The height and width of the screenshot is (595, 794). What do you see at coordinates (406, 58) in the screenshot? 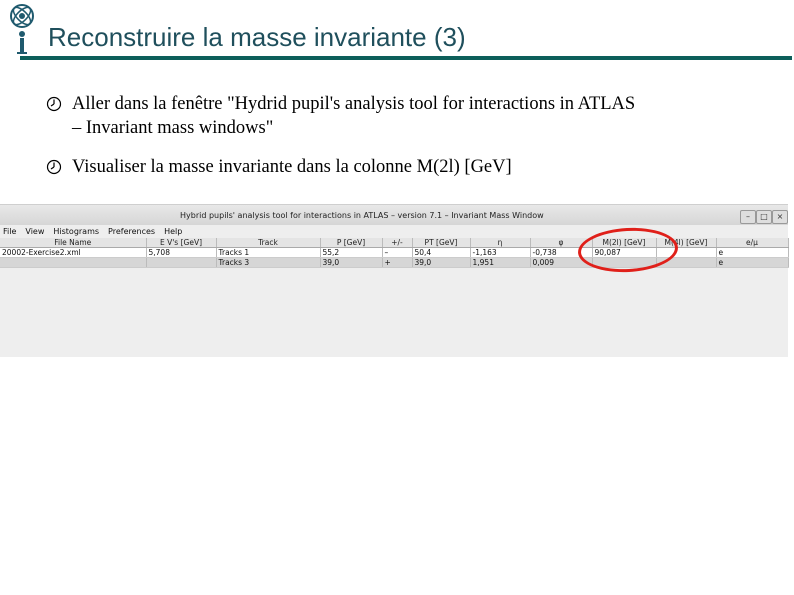
I see `title-divider` at bounding box center [406, 58].